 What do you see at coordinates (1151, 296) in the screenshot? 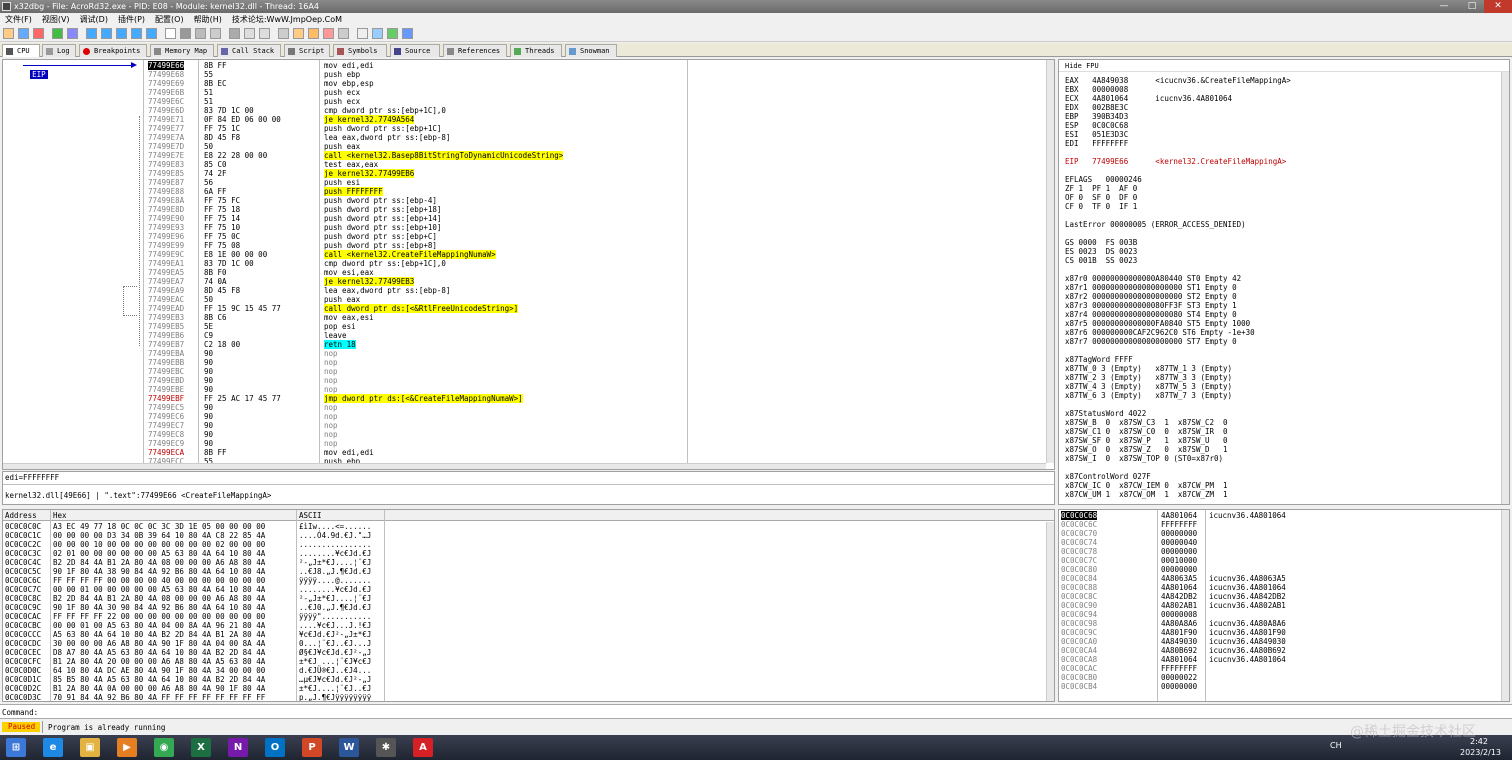
I see `register-line: x87r2 00000000000000000000 ST2 Empty 0` at bounding box center [1151, 296].